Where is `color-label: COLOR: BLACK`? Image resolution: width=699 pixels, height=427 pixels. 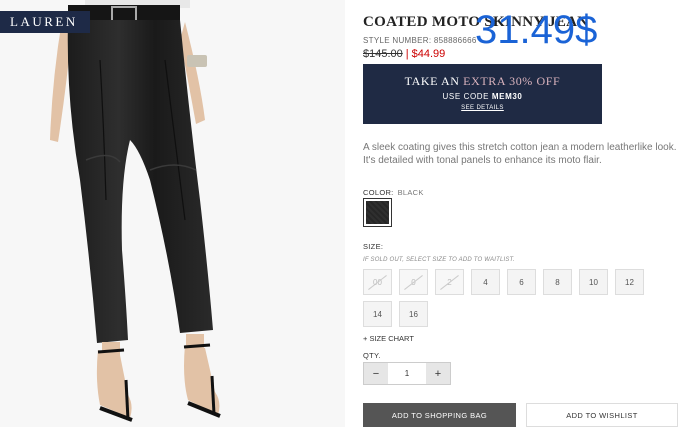 color-label: COLOR: BLACK is located at coordinates (393, 192).